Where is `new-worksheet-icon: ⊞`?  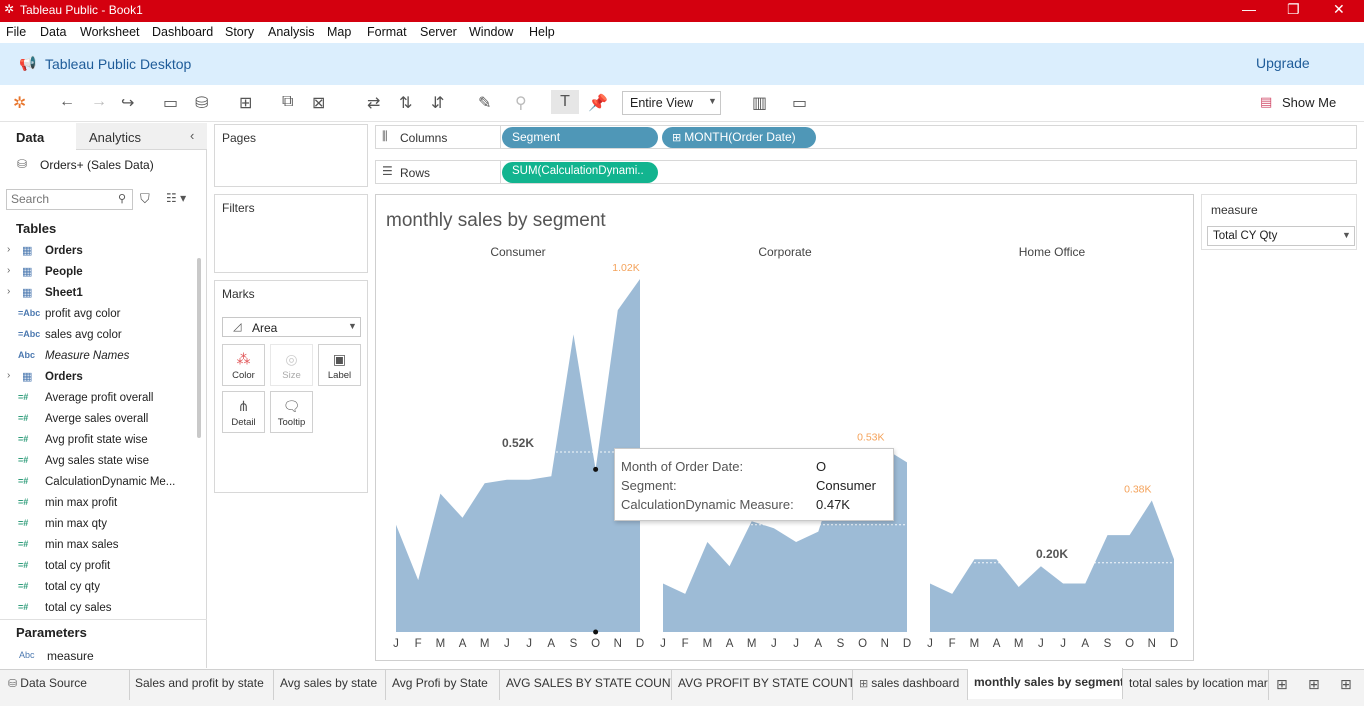
new-worksheet-icon: ⊞ is located at coordinates (245, 103).